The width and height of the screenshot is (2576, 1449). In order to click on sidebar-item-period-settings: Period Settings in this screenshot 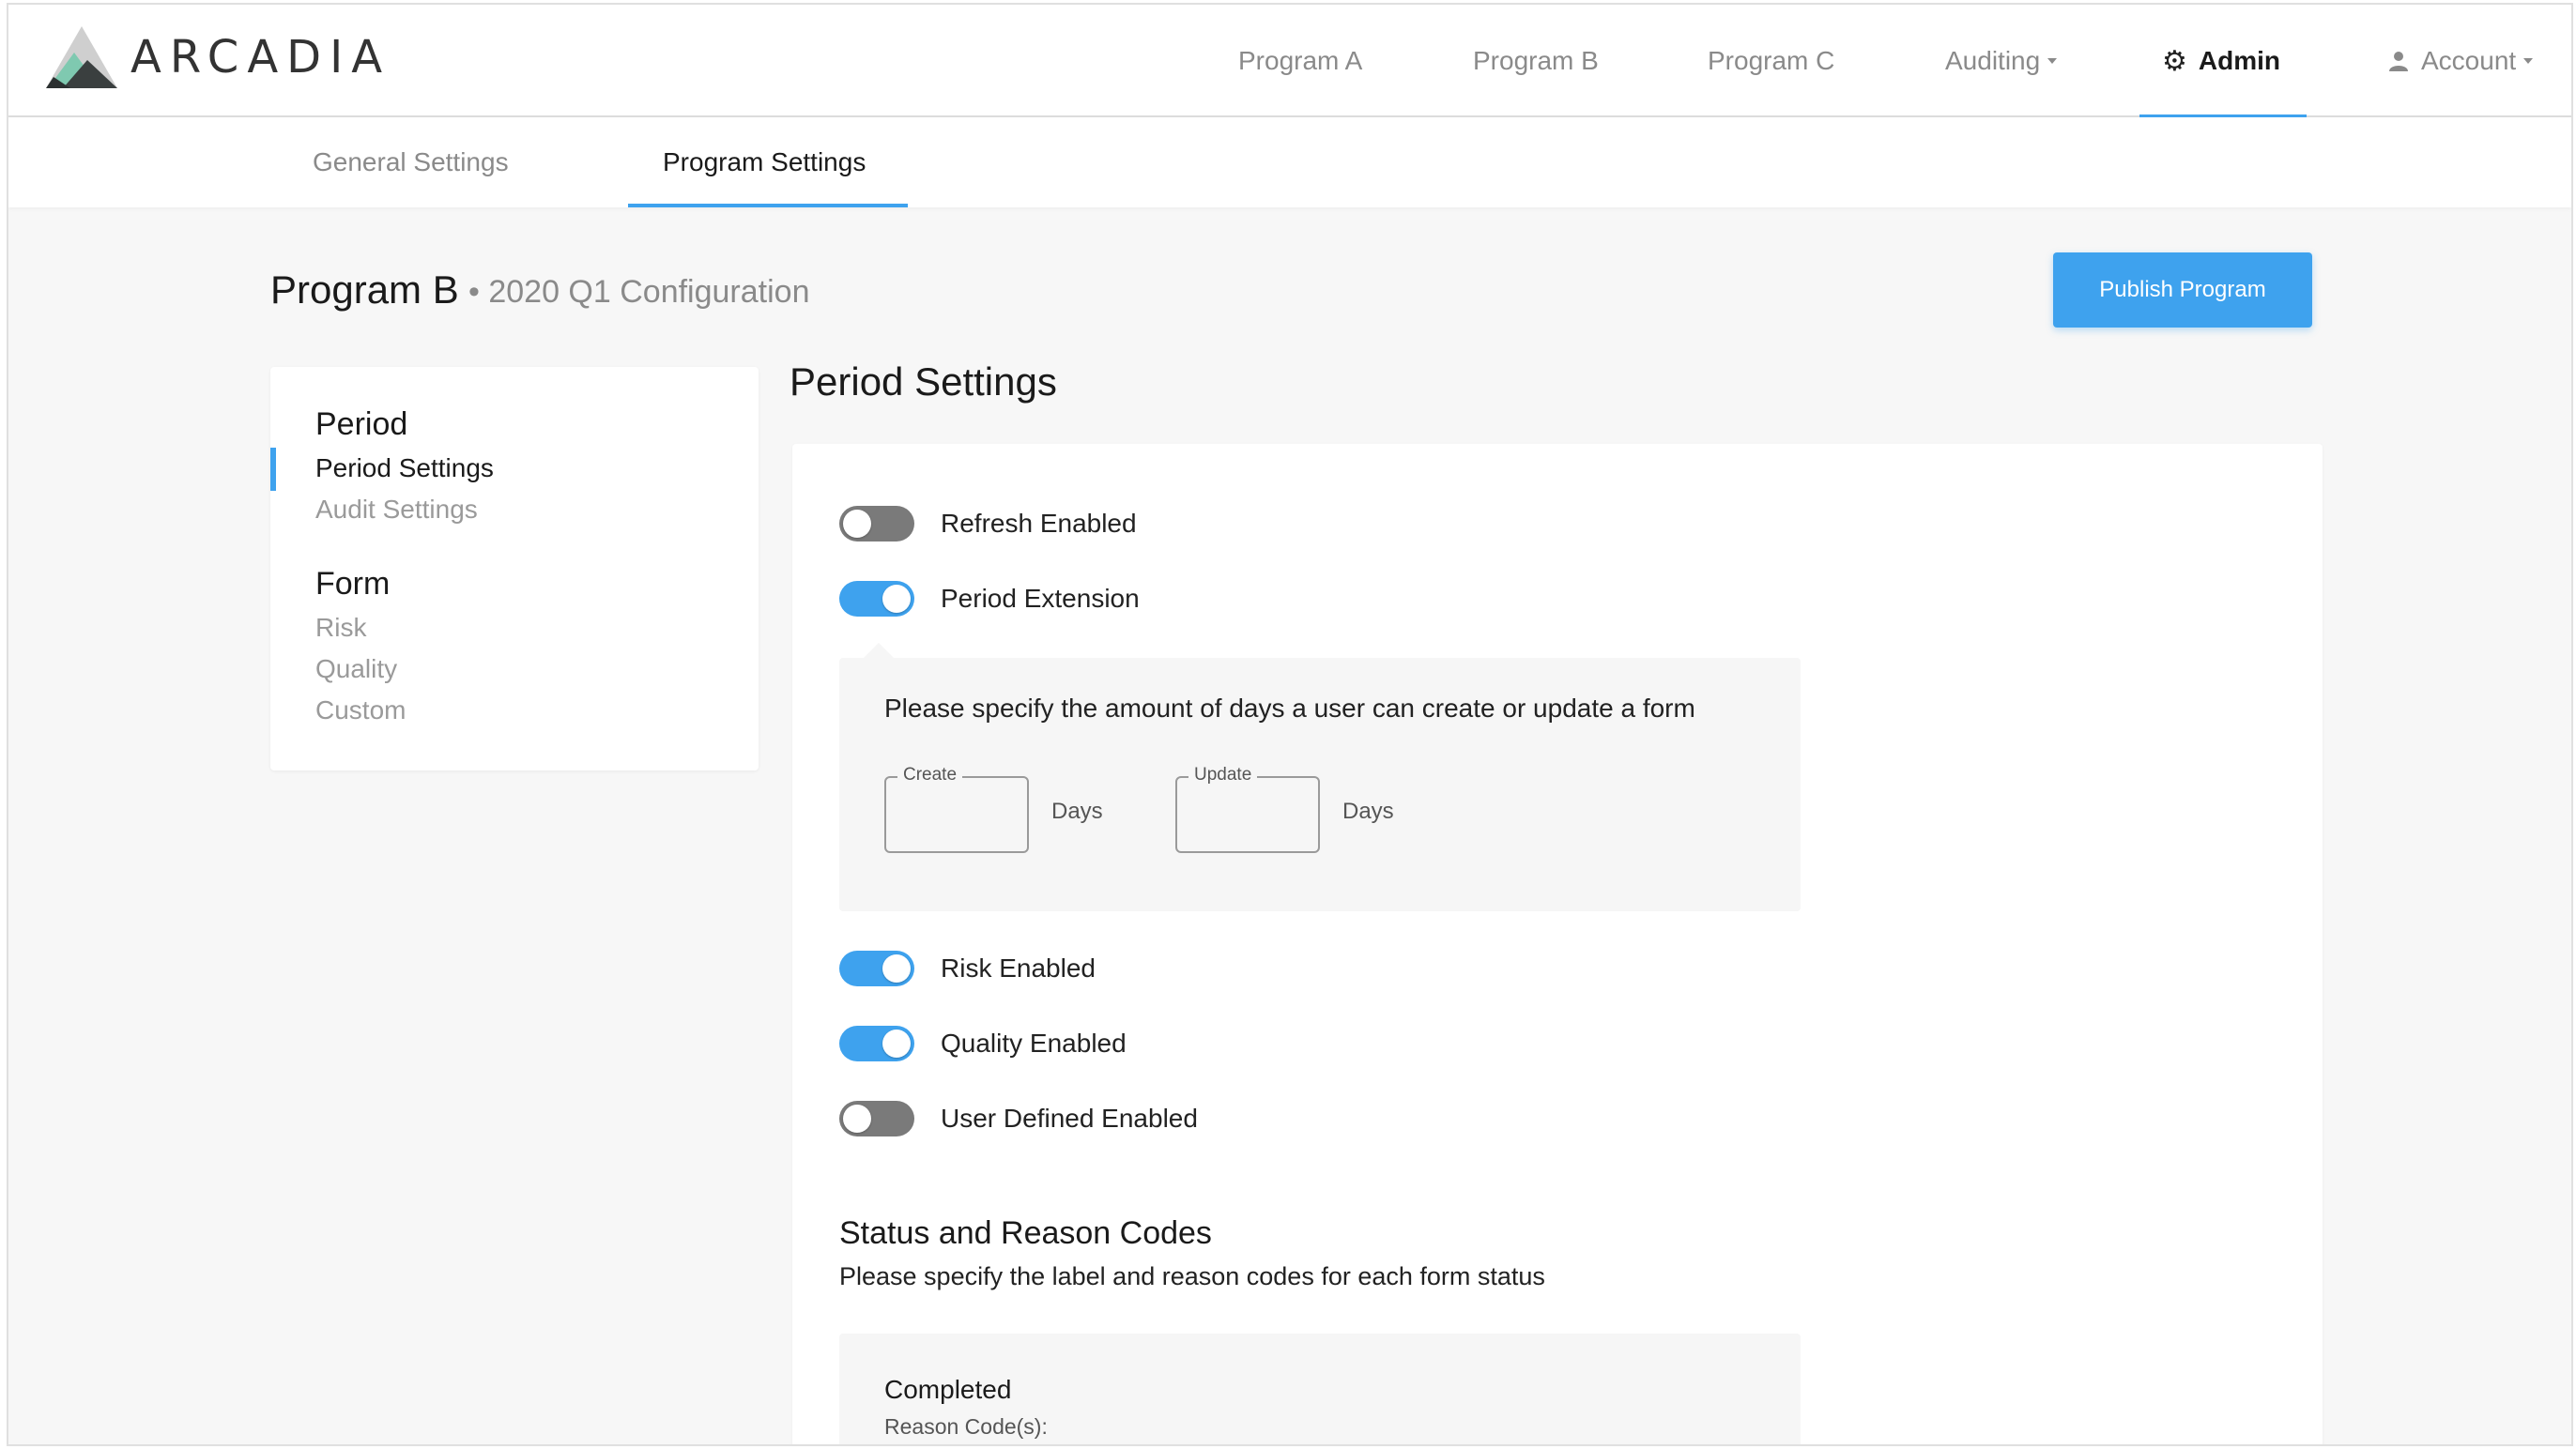, I will do `click(405, 468)`.